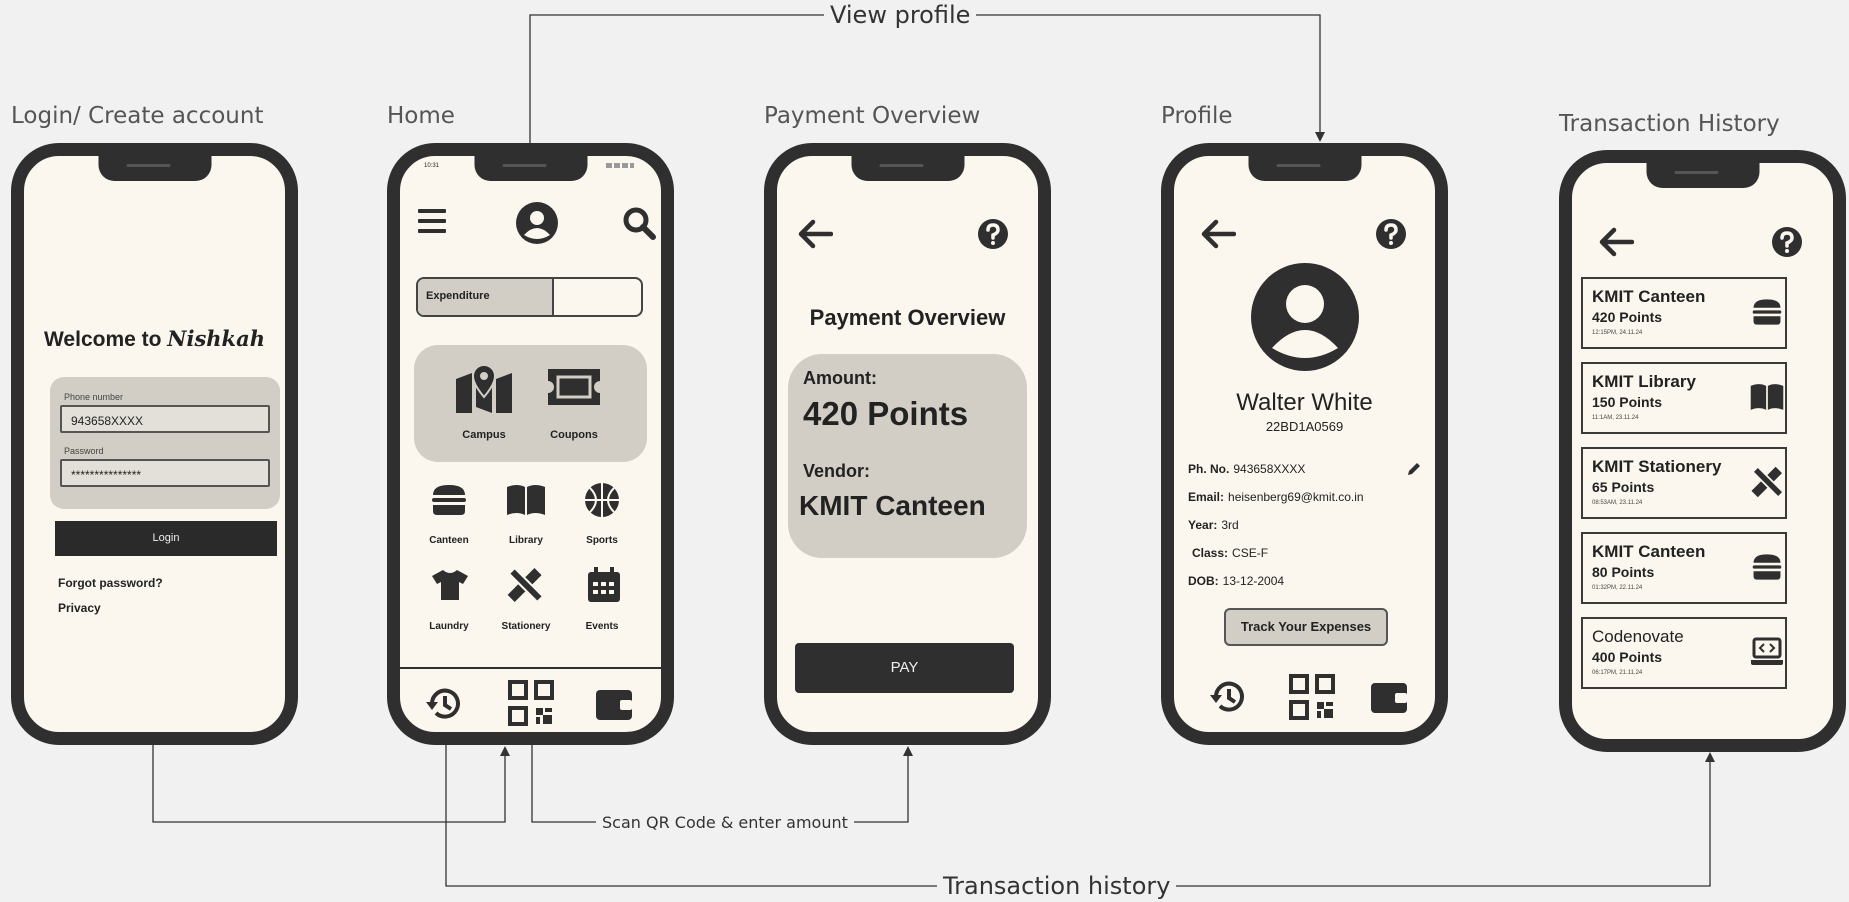 The height and width of the screenshot is (902, 1849). What do you see at coordinates (137, 116) in the screenshot?
I see `screen-title-login: Login/ Create account` at bounding box center [137, 116].